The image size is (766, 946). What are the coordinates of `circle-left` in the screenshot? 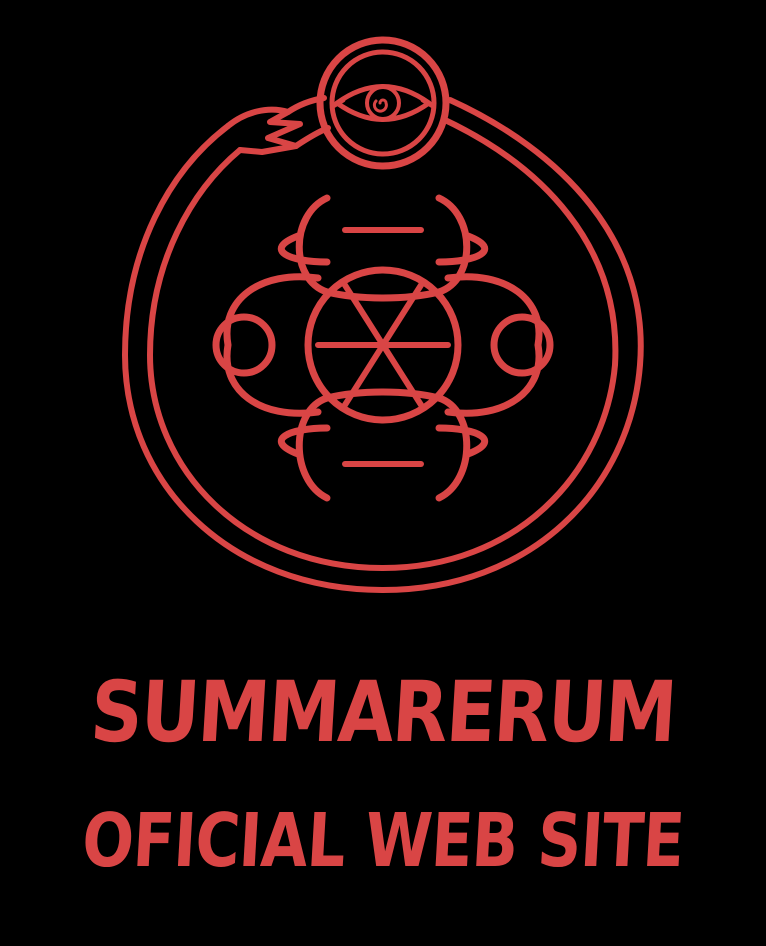 It's located at (244, 345).